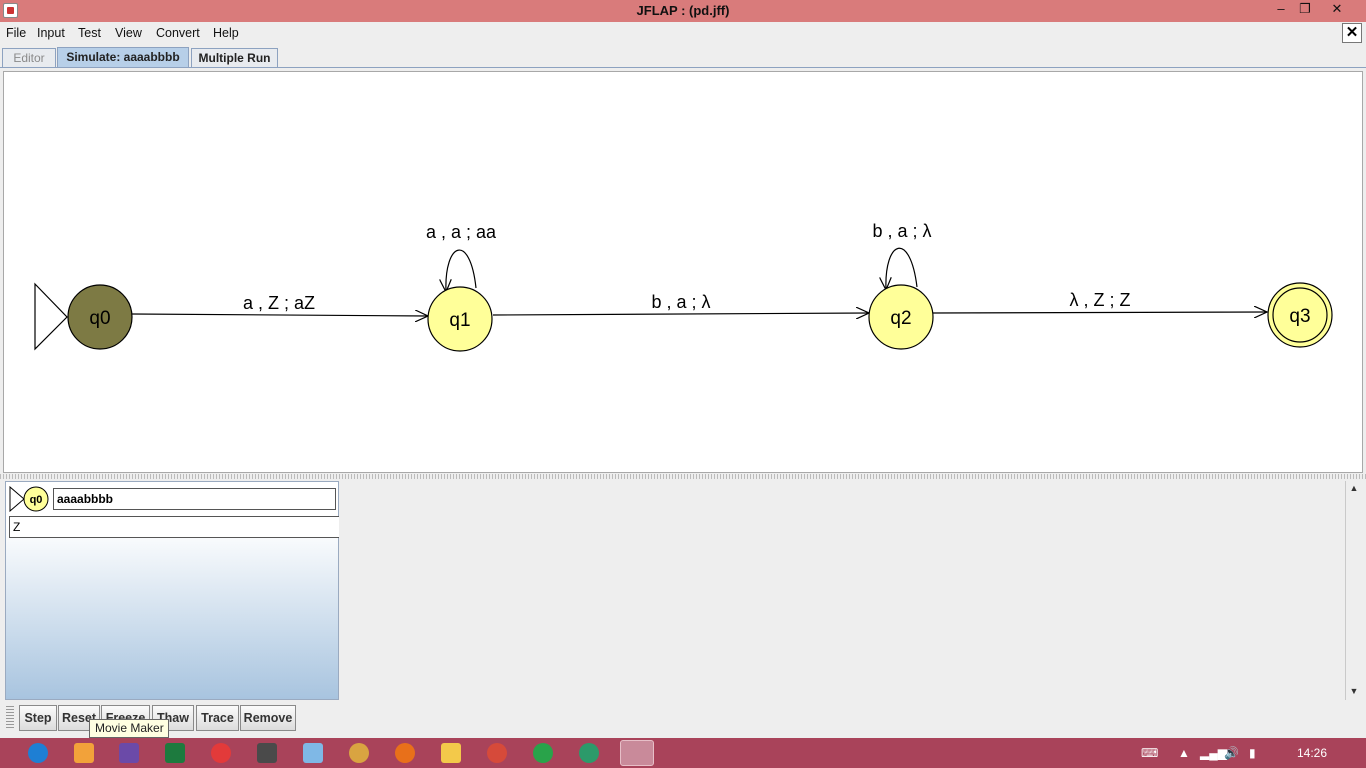 Image resolution: width=1366 pixels, height=768 pixels. I want to click on transition-label-q1-q2: b , a ; λ, so click(680, 302).